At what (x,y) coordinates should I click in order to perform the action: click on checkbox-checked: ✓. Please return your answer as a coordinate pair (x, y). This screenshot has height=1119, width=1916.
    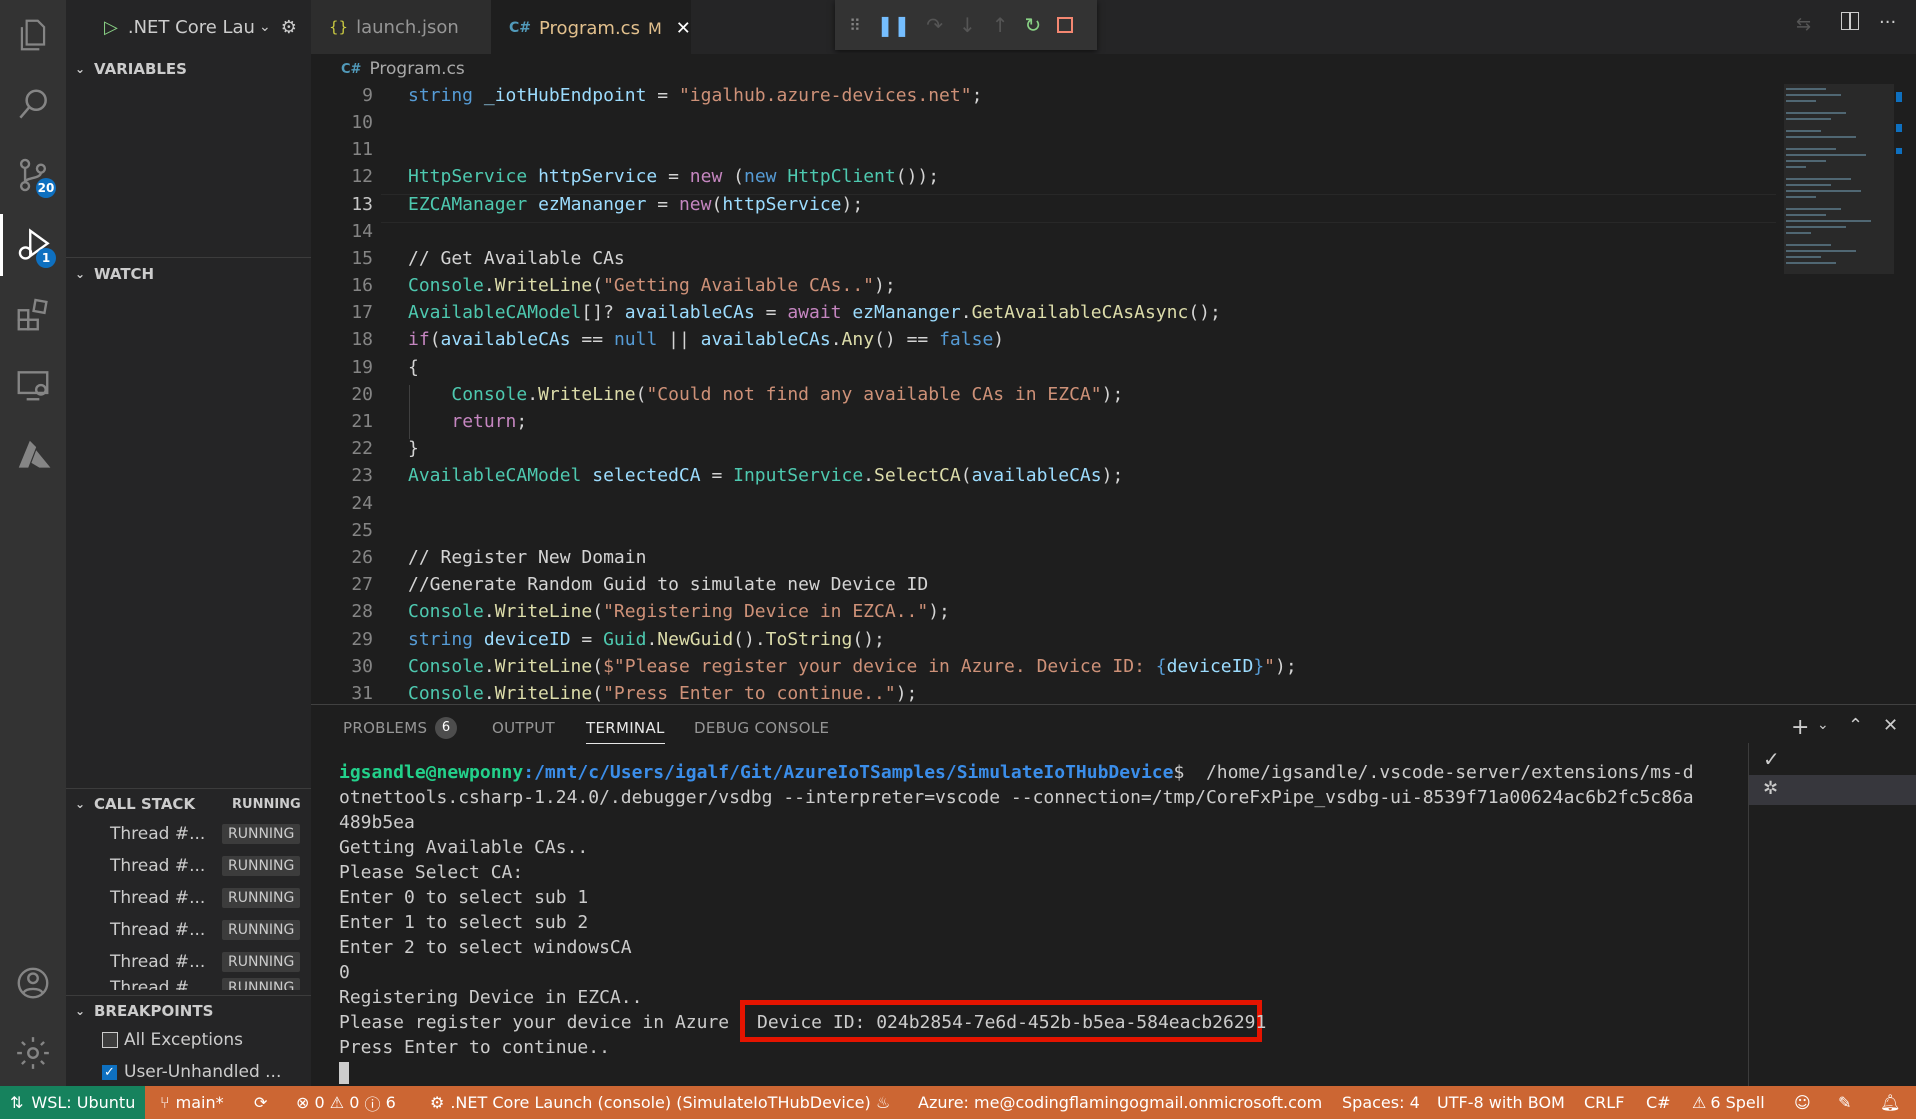
    Looking at the image, I should click on (109, 1072).